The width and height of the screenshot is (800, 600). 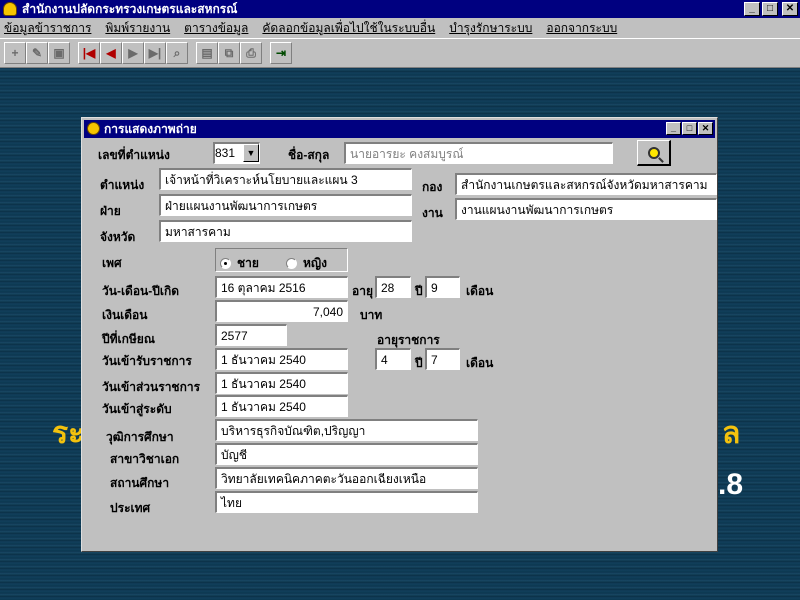 What do you see at coordinates (281, 359) in the screenshot?
I see `entry-date-field: 1 ธันวาคม 2540` at bounding box center [281, 359].